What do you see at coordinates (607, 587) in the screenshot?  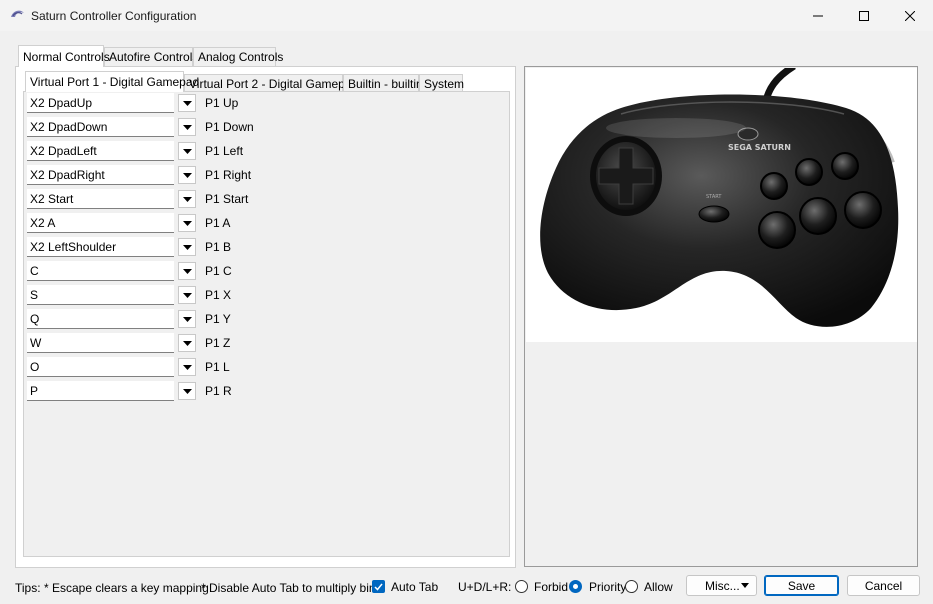 I see `radio-priority-label: Priority` at bounding box center [607, 587].